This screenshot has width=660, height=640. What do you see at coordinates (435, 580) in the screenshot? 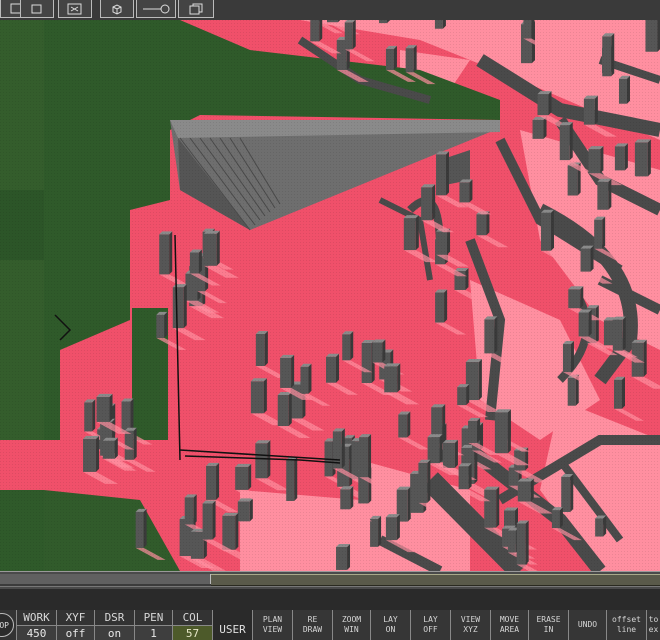
I see `scroll-thumb` at bounding box center [435, 580].